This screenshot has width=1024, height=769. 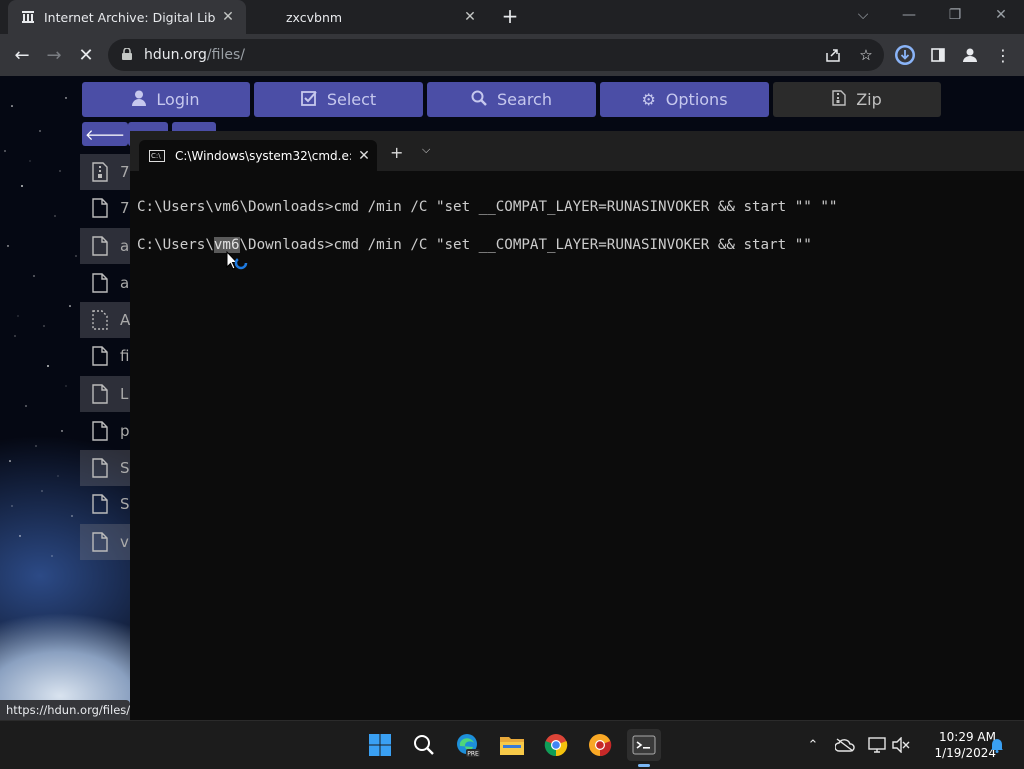 I want to click on list-item: A, so click(x=106, y=320).